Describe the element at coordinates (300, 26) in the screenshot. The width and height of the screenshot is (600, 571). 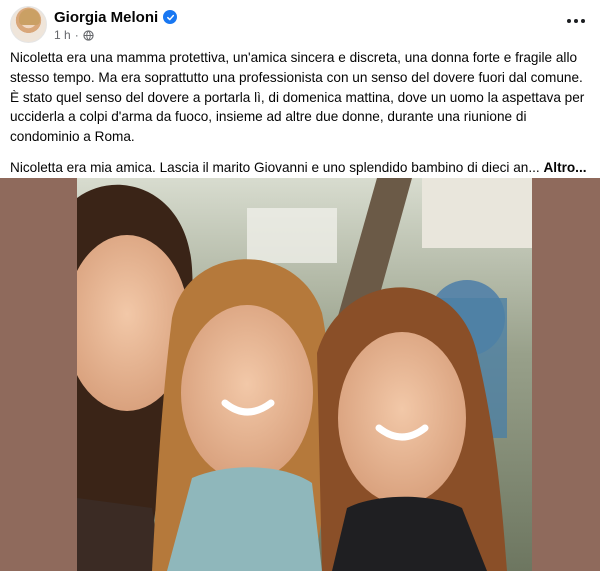
I see `post-header: Giorgia Meloni 1 h ·` at that location.